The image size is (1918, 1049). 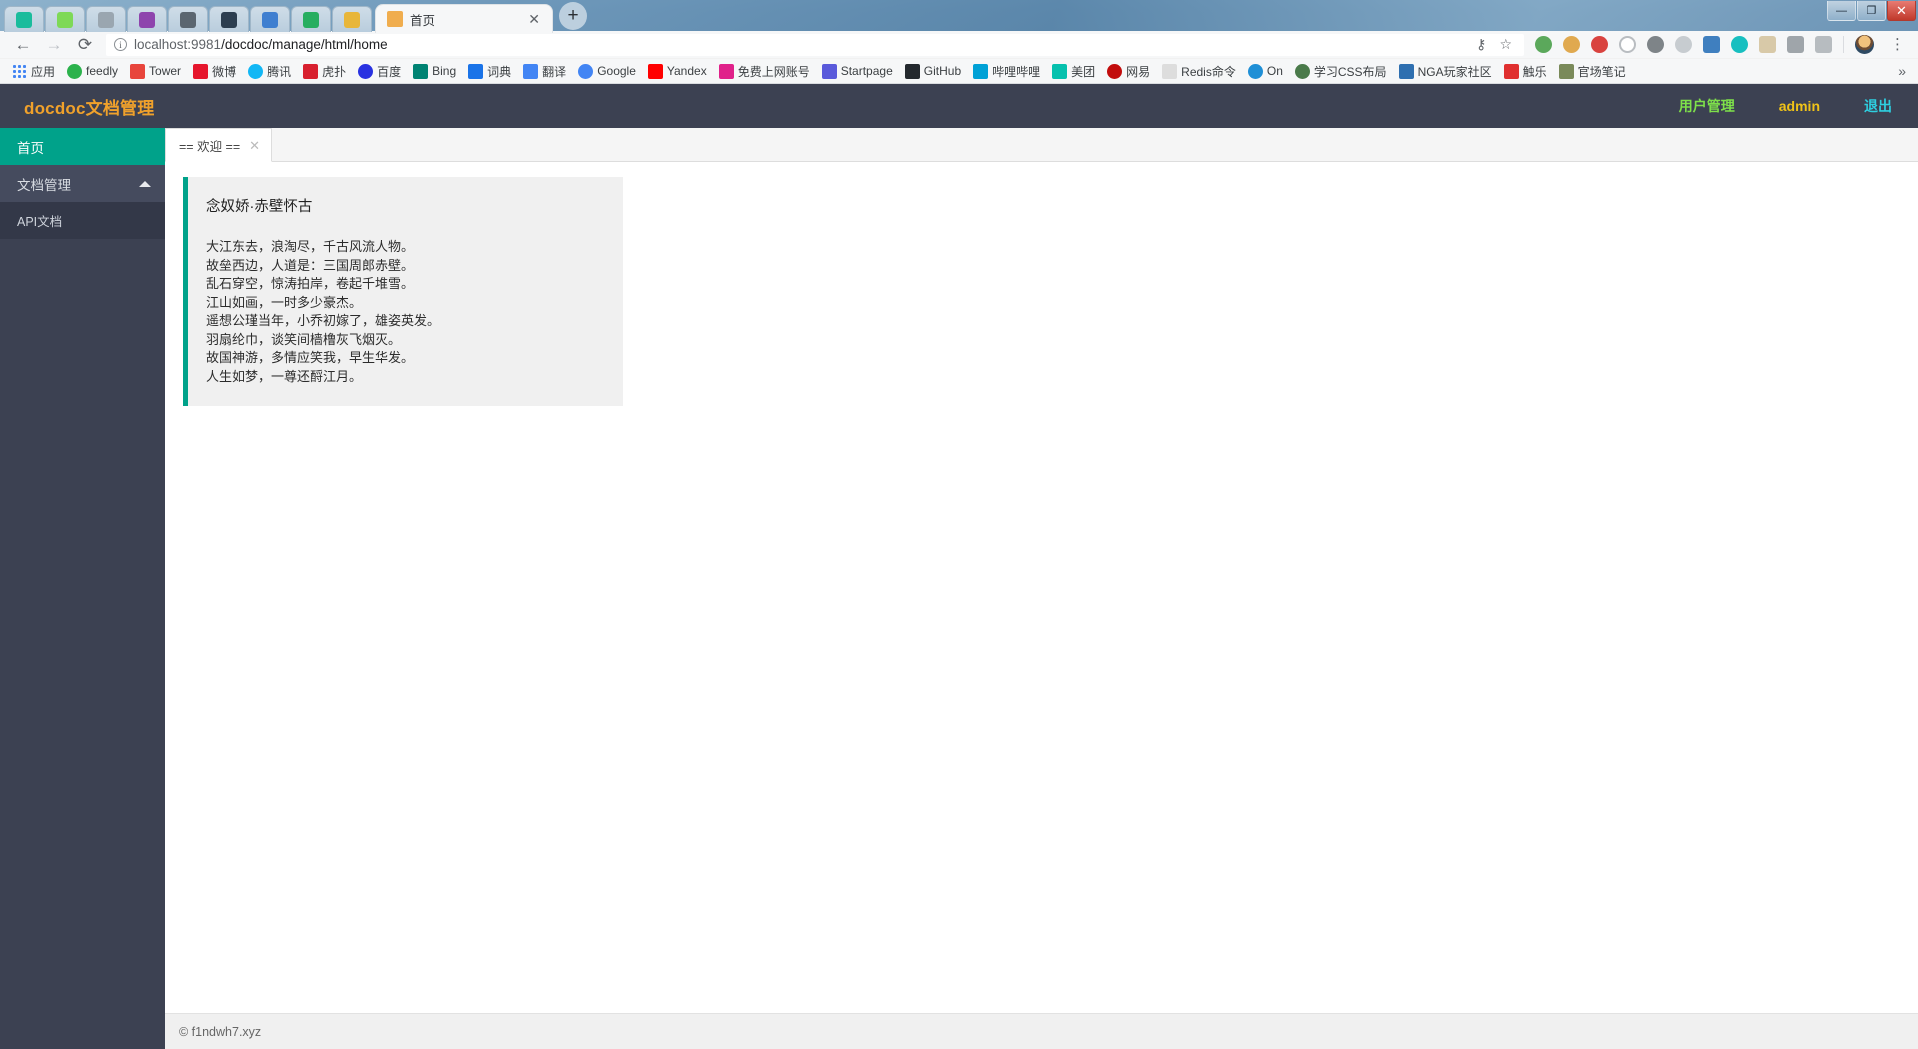 I want to click on sidebar-item-label: 文档管理, so click(x=44, y=185).